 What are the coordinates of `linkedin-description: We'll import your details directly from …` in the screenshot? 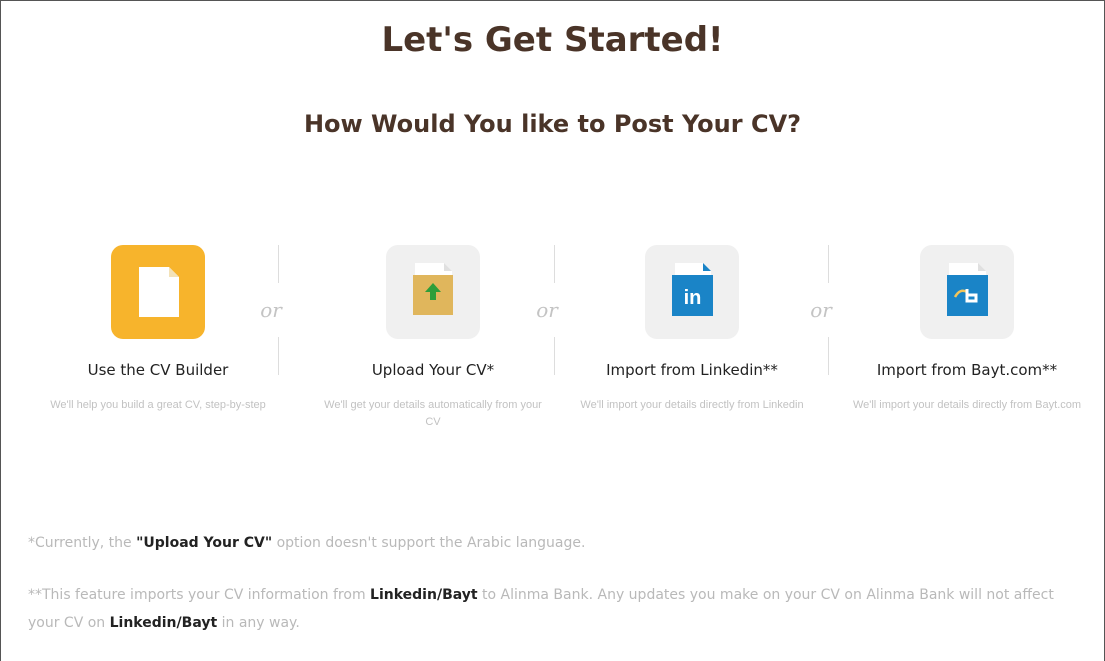 It's located at (692, 405).